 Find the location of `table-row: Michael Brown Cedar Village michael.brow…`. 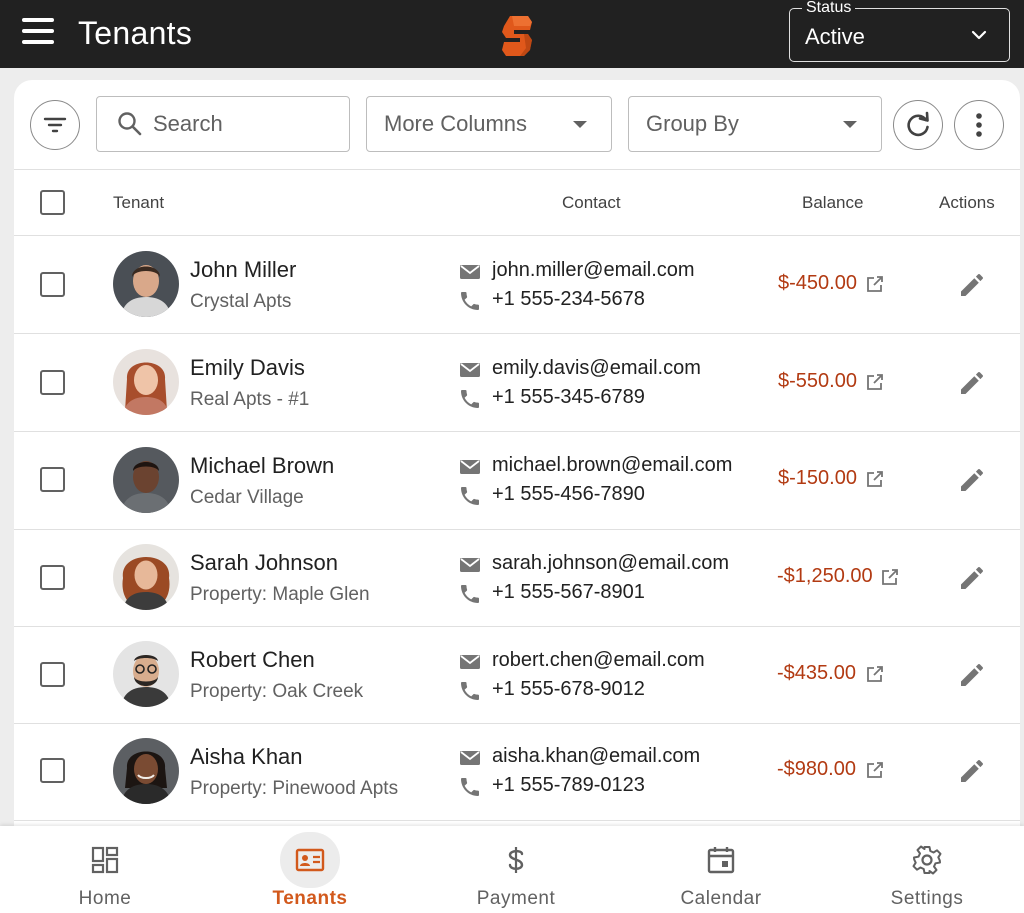

table-row: Michael Brown Cedar Village michael.brow… is located at coordinates (517, 481).